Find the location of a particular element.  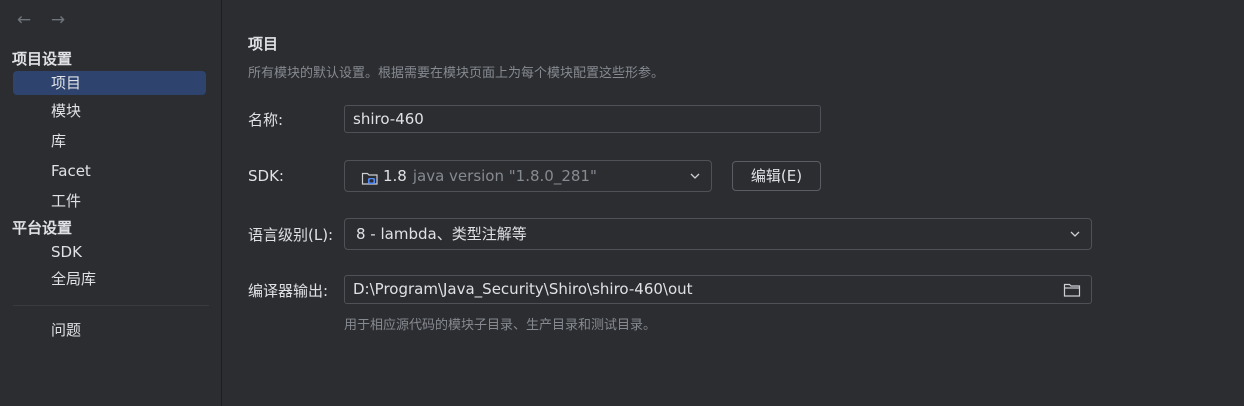

sidebar-item-modules: 模块 is located at coordinates (109, 111).